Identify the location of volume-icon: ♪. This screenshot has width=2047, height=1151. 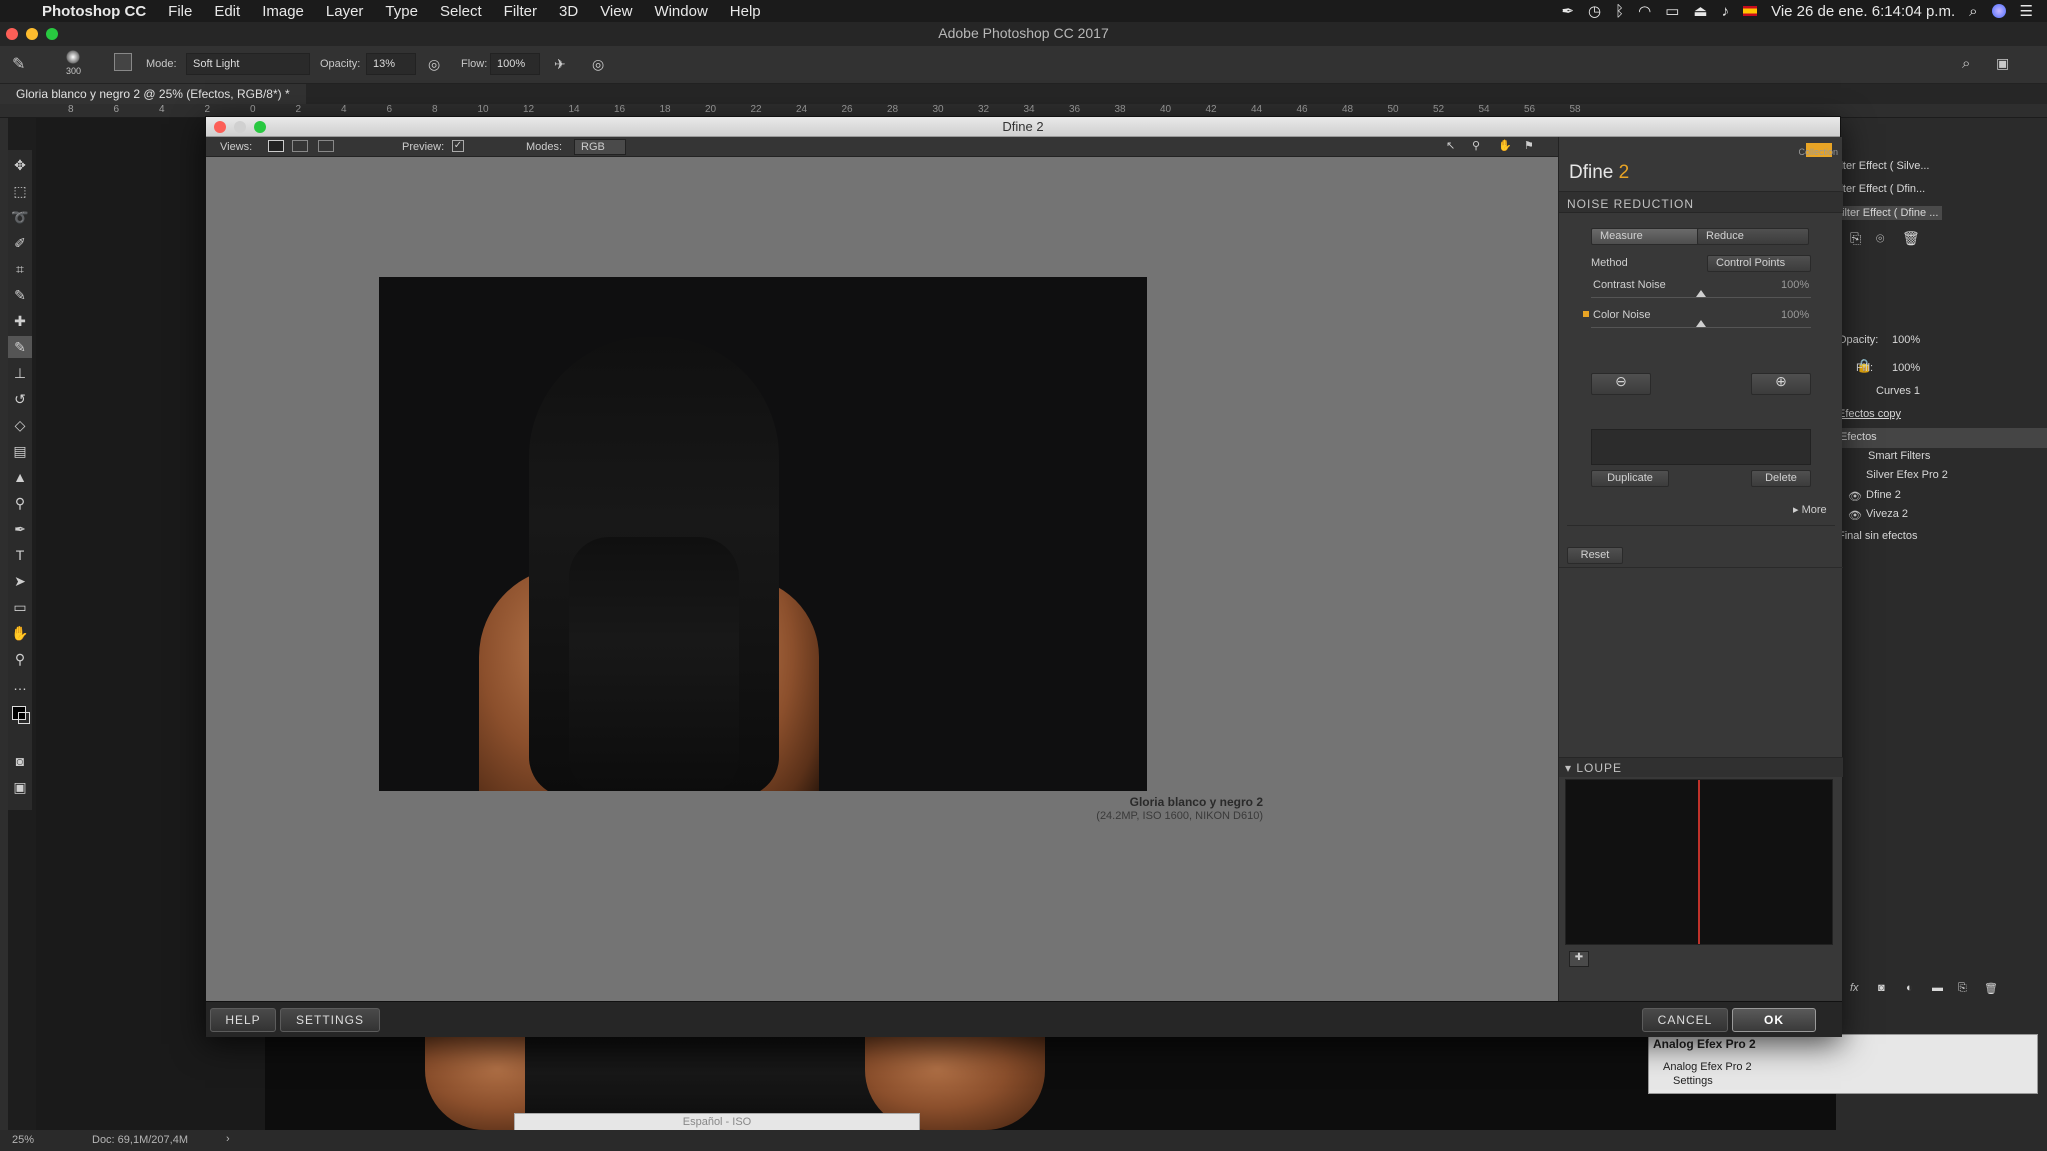
(1726, 11).